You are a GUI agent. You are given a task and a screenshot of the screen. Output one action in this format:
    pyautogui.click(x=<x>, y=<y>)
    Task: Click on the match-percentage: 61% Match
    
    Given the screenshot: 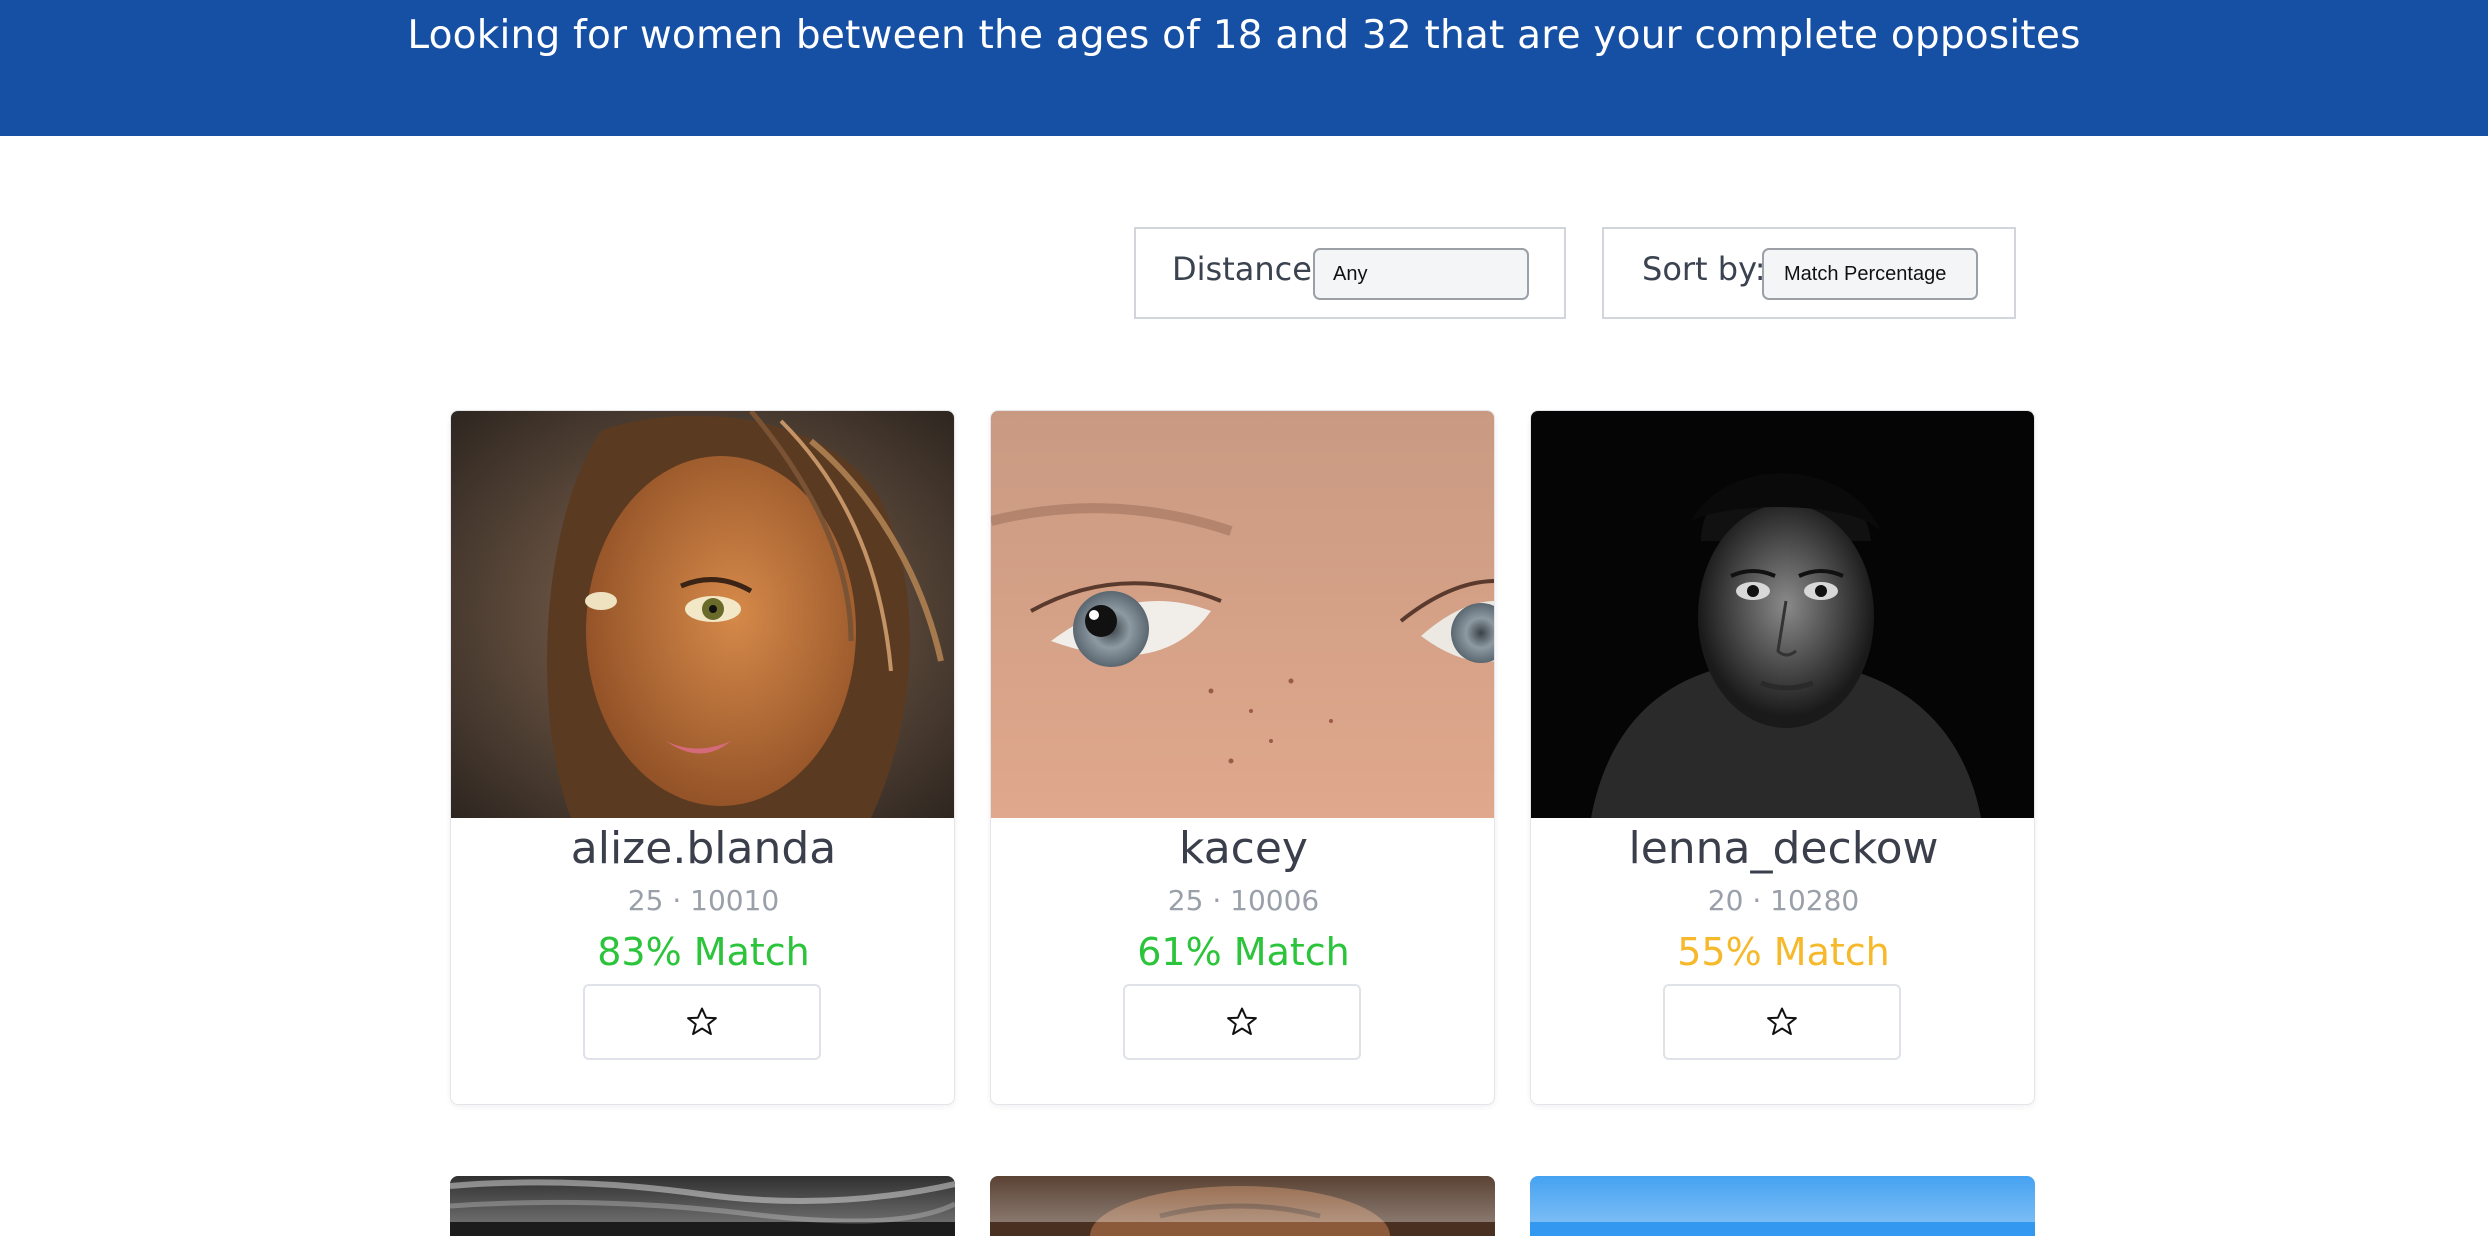 What is the action you would take?
    pyautogui.click(x=1243, y=952)
    